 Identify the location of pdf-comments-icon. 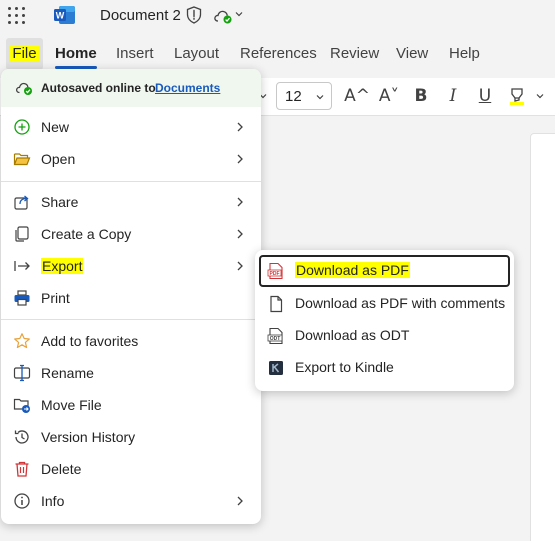
(276, 304).